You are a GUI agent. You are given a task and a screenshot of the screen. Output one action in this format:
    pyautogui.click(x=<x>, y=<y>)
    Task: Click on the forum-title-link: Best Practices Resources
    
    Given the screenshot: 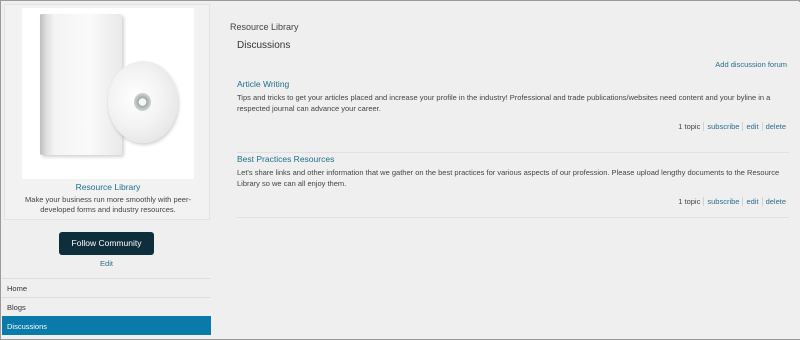 What is the action you would take?
    pyautogui.click(x=513, y=159)
    